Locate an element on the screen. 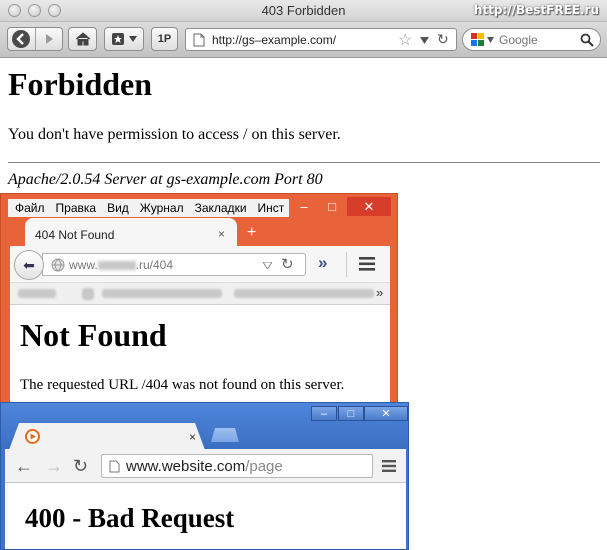 The width and height of the screenshot is (607, 550). search-box is located at coordinates (531, 39).